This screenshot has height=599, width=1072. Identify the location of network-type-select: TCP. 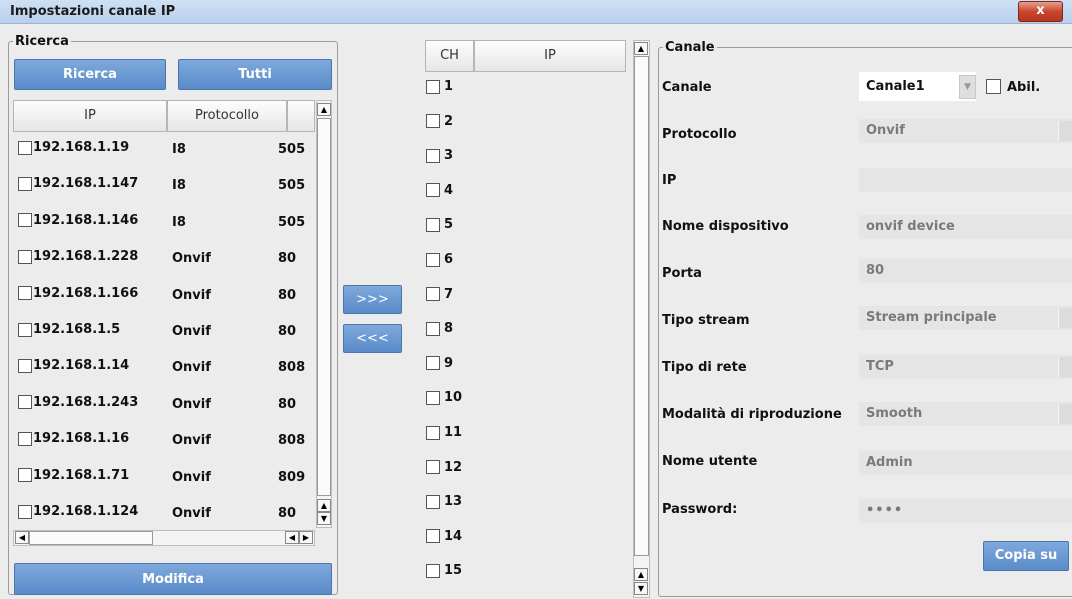
(965, 367).